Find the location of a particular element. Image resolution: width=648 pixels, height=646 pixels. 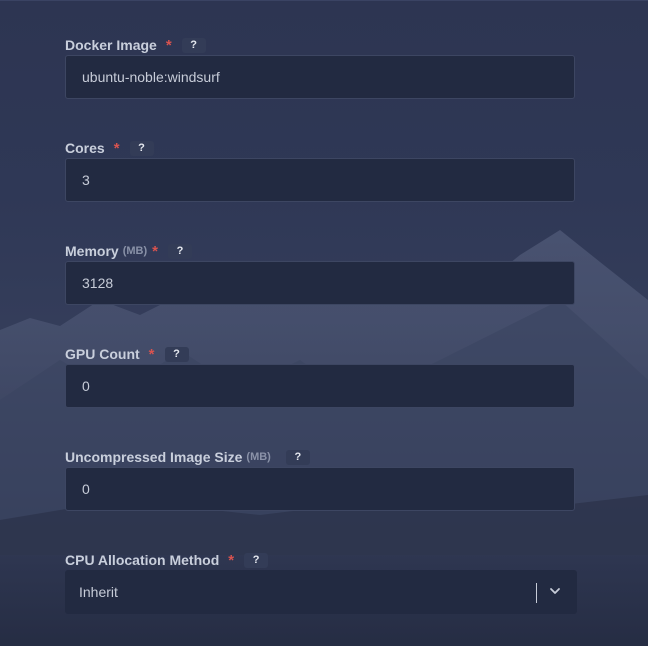

help-button-cpu-allocation-method: ? is located at coordinates (256, 560).